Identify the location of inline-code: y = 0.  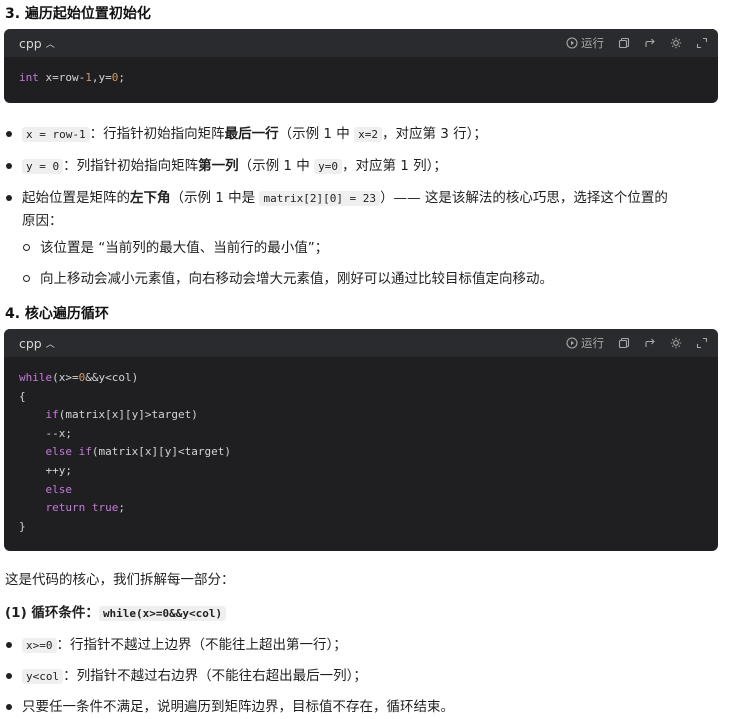
(43, 166).